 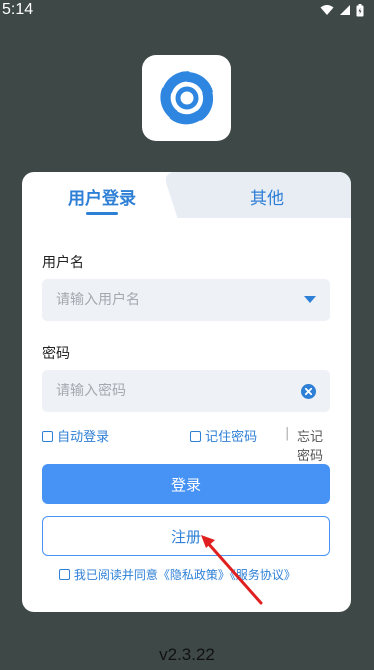 I want to click on tab-other: 其他, so click(x=267, y=196).